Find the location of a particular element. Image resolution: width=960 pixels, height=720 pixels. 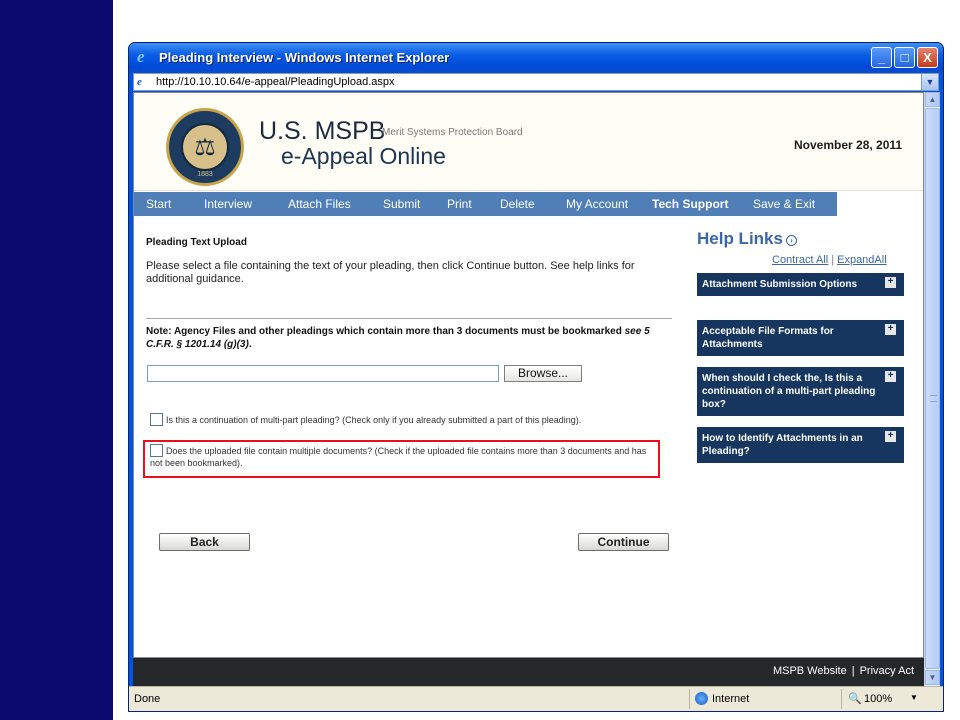

magnifier-icon: 🔍 is located at coordinates (855, 699).